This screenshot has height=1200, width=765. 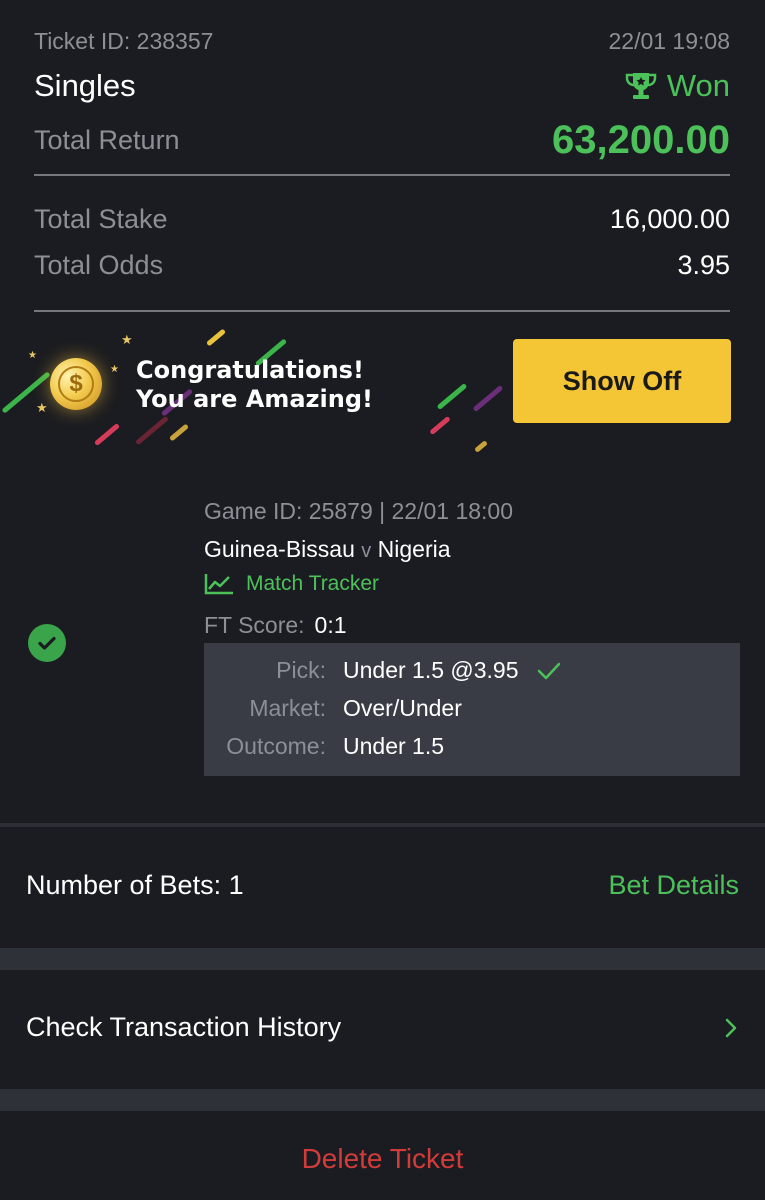 I want to click on pick-value-wrap: Under 1.5 @3.95, so click(x=452, y=670).